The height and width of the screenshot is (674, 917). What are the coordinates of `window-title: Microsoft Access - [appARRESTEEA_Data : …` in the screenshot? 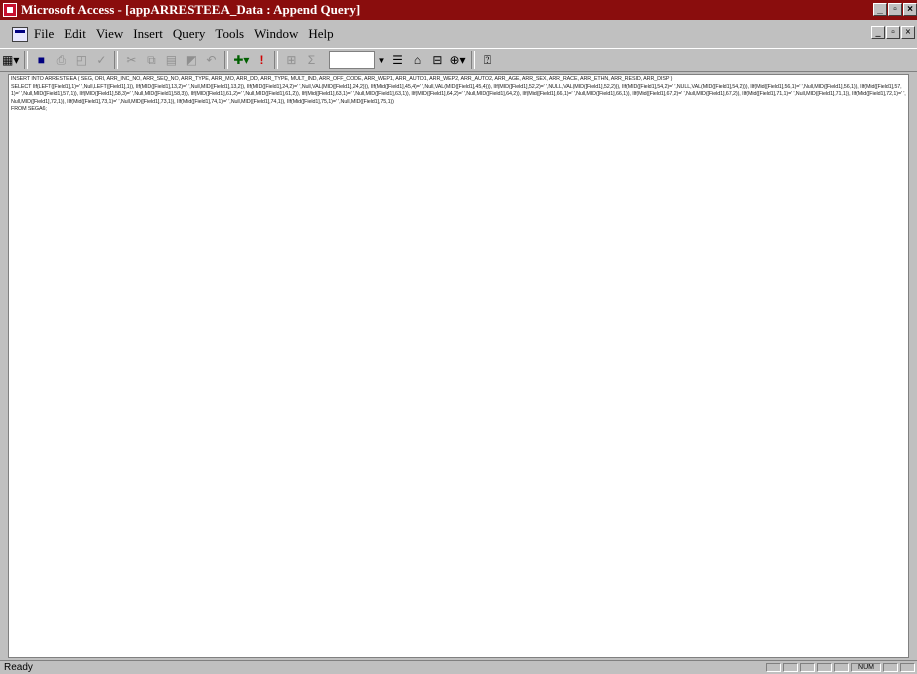 It's located at (191, 9).